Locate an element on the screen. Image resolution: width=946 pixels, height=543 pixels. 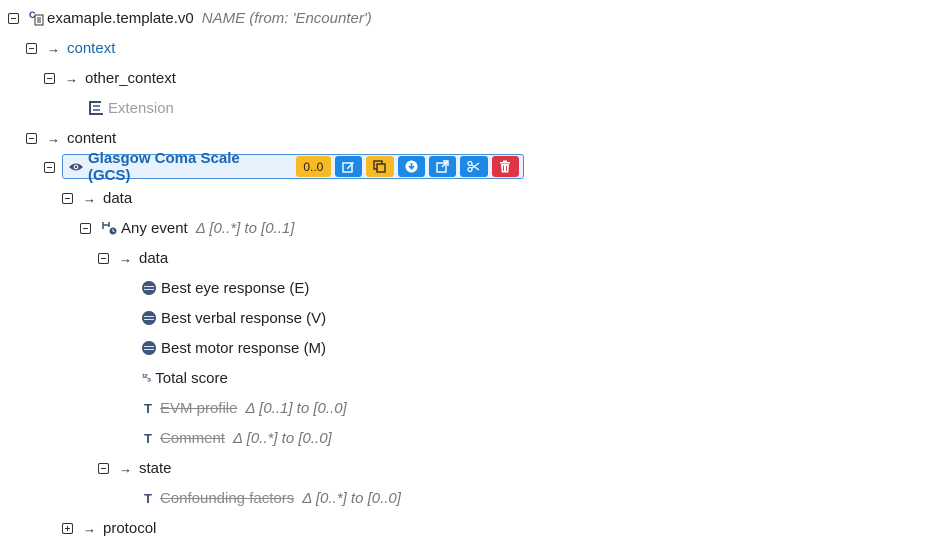
tree-node-any-event: Any event Δ [0..*] to [0..1] is located at coordinates (187, 228).